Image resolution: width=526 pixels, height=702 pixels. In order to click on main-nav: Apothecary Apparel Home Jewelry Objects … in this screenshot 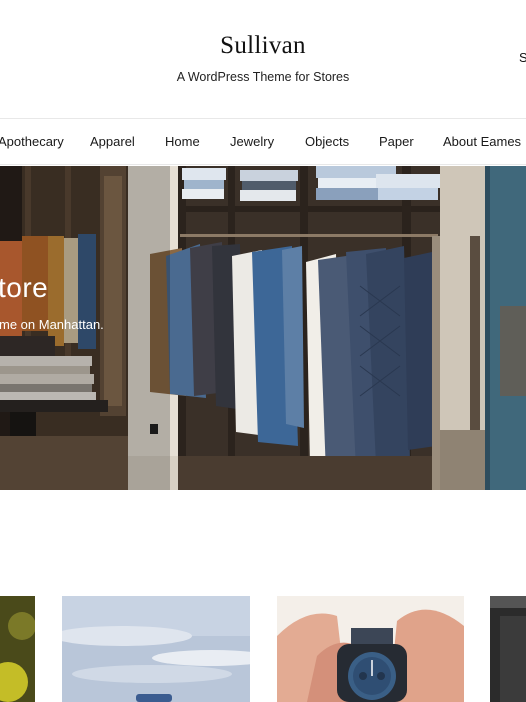, I will do `click(263, 141)`.